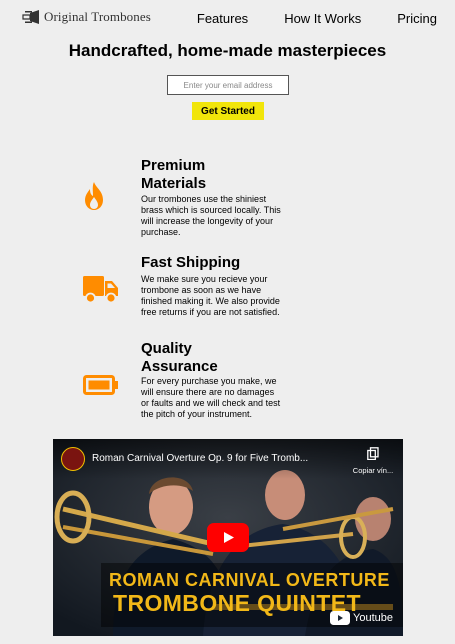  Describe the element at coordinates (100, 290) in the screenshot. I see `truck-icon` at that location.